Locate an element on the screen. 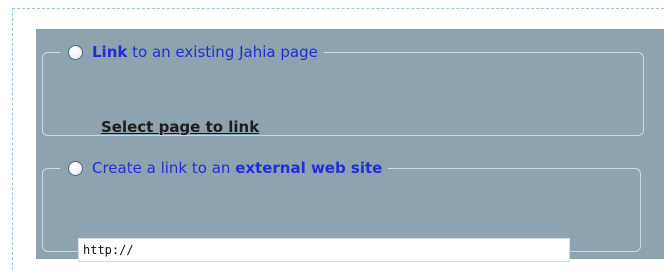 The width and height of the screenshot is (664, 270). external-link-legend: Create a link to an external web site is located at coordinates (224, 168).